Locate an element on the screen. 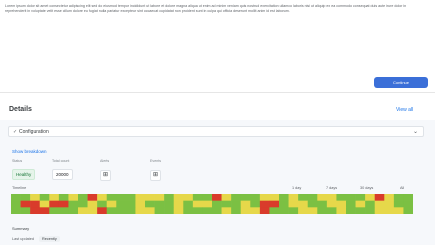  primary-button: Continue is located at coordinates (401, 82).